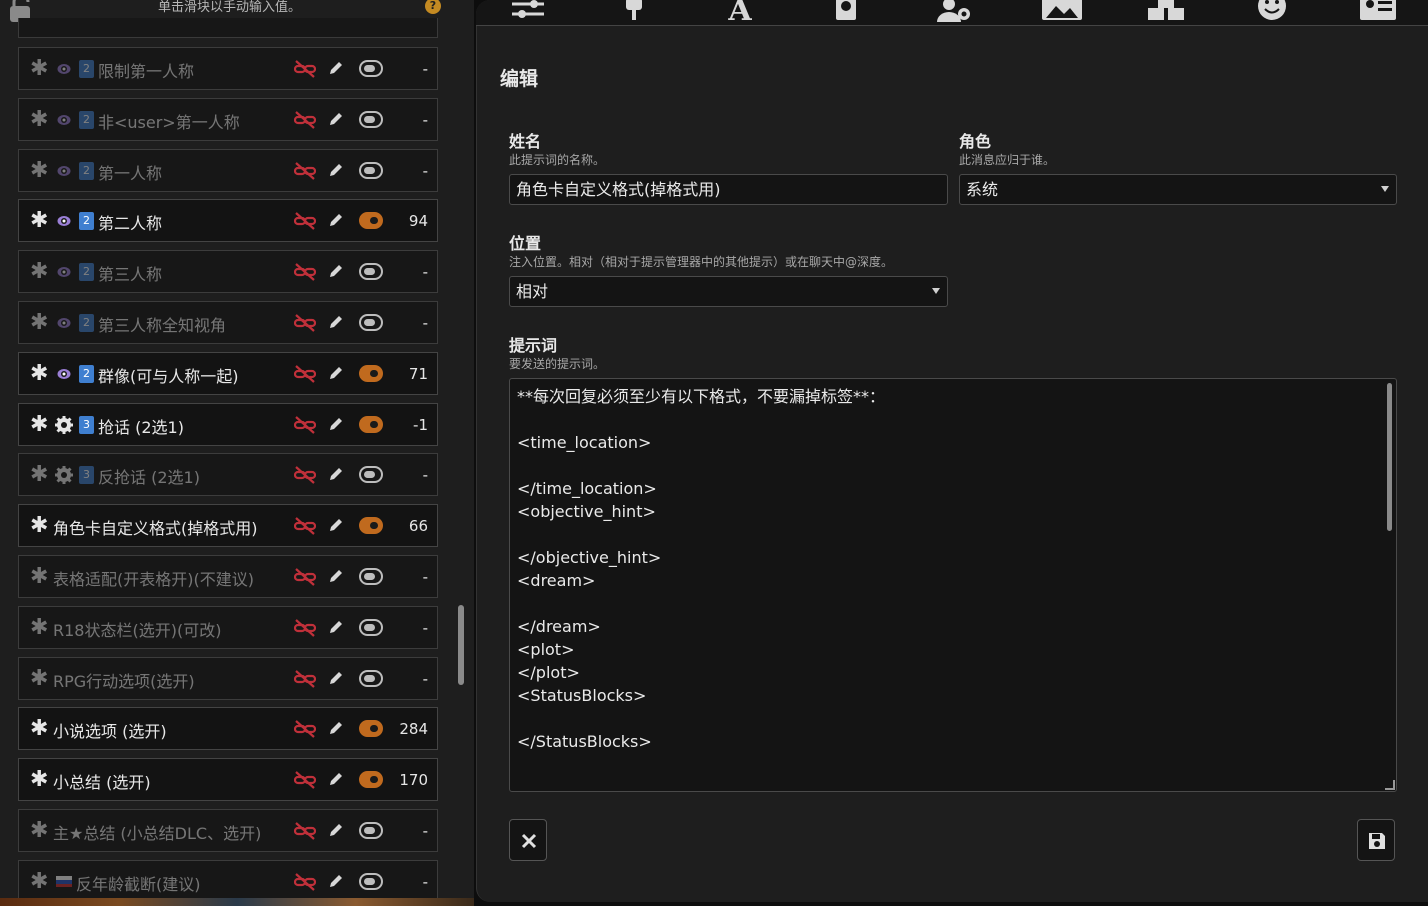 Image resolution: width=1428 pixels, height=906 pixels. What do you see at coordinates (155, 527) in the screenshot?
I see `prompt-name: 角色卡自定义格式(掉格式用)` at bounding box center [155, 527].